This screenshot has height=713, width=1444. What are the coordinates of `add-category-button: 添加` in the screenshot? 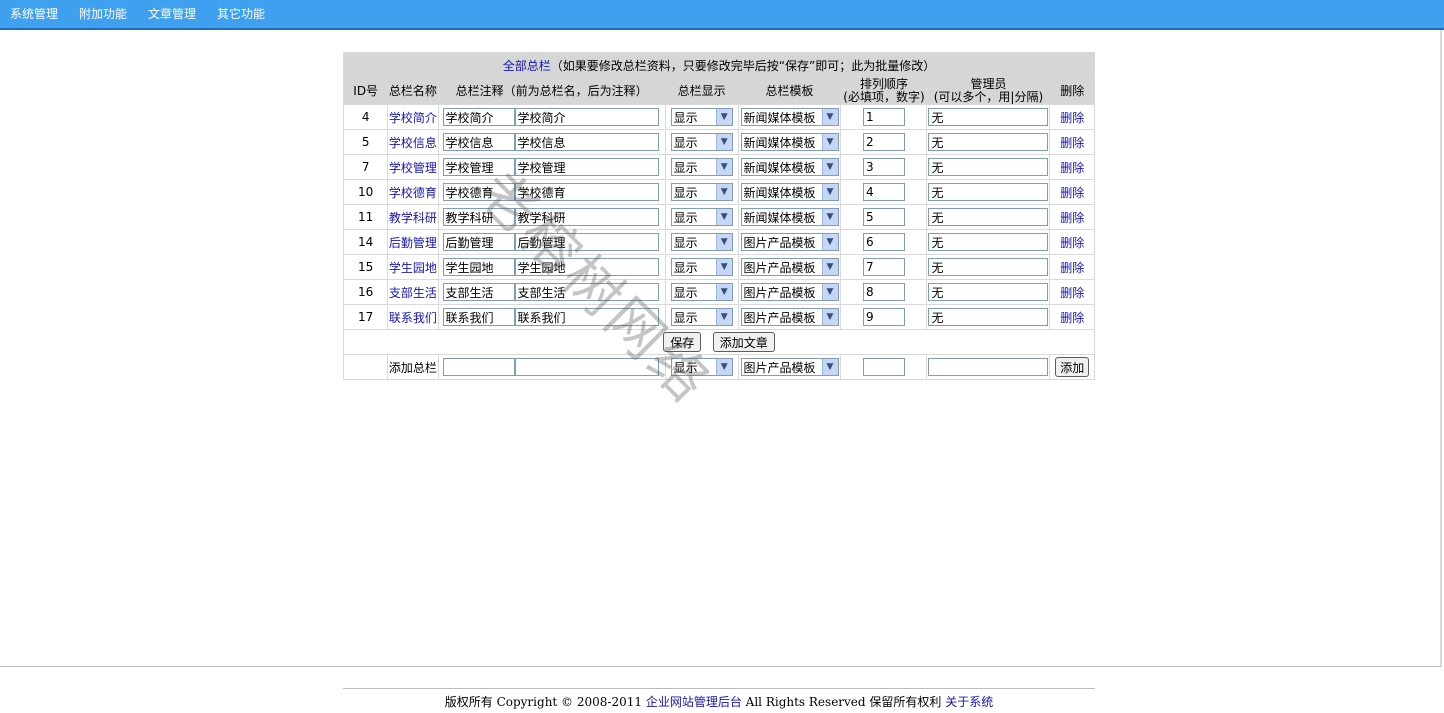 It's located at (1072, 367).